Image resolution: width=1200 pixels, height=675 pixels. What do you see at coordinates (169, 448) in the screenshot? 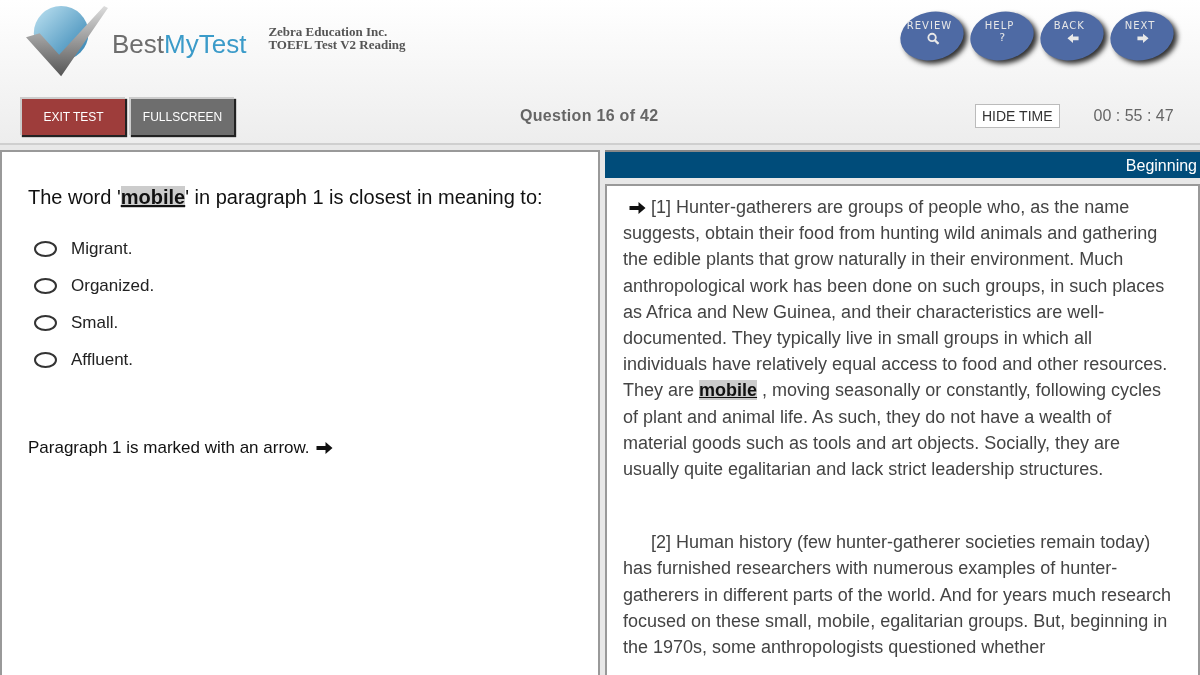
I see `note-text: Paragraph 1 is marked with an arrow.` at bounding box center [169, 448].